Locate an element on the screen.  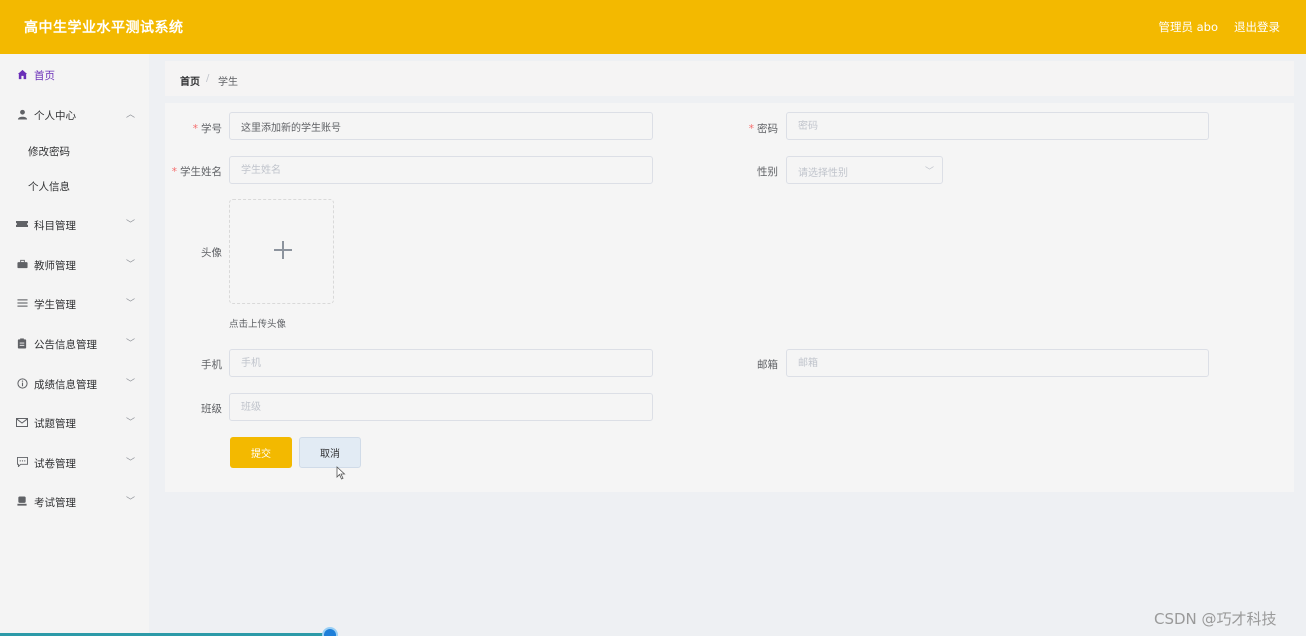
watermark: CSDN @巧才科技 is located at coordinates (1215, 619).